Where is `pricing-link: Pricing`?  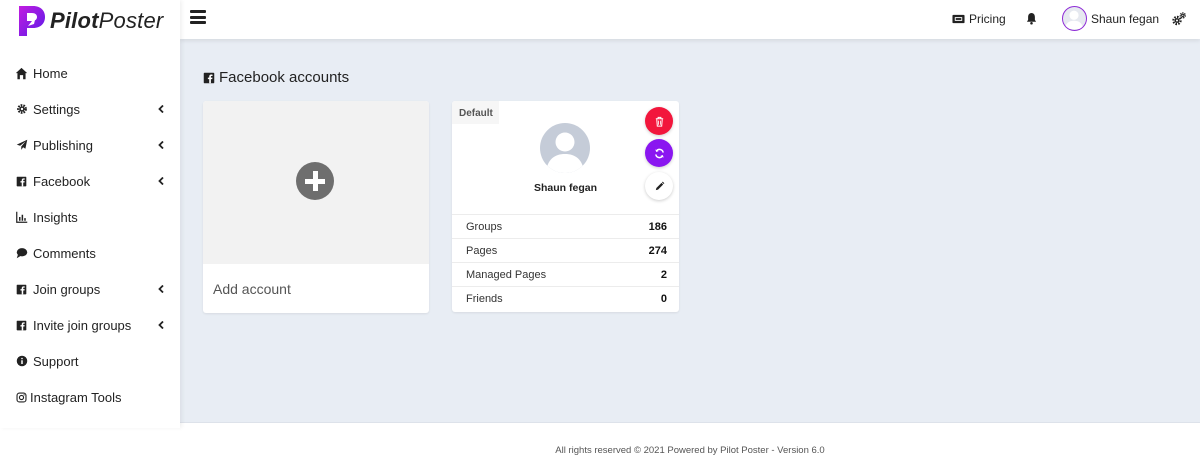
pricing-link: Pricing is located at coordinates (979, 19).